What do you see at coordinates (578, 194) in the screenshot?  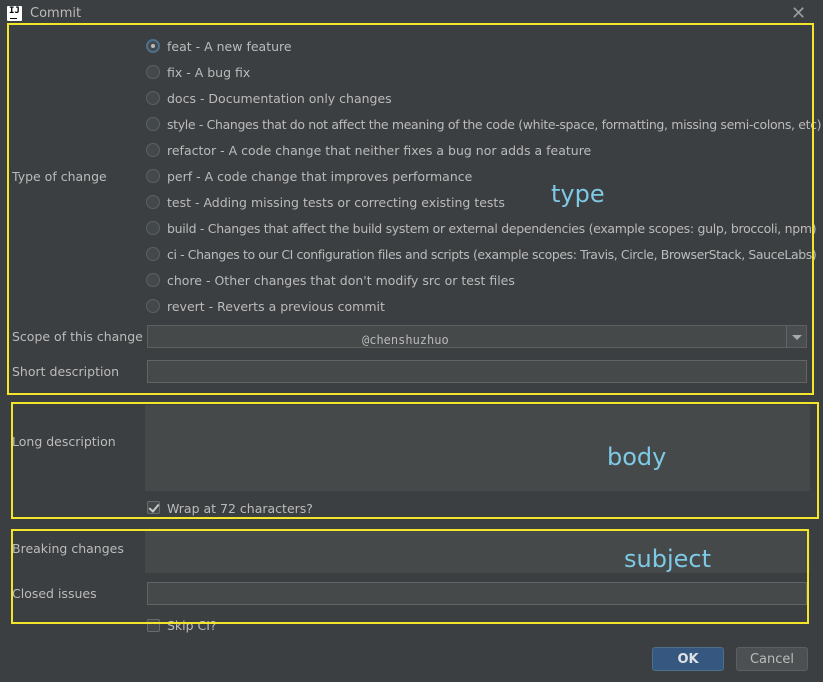 I see `type-annotation-text: type` at bounding box center [578, 194].